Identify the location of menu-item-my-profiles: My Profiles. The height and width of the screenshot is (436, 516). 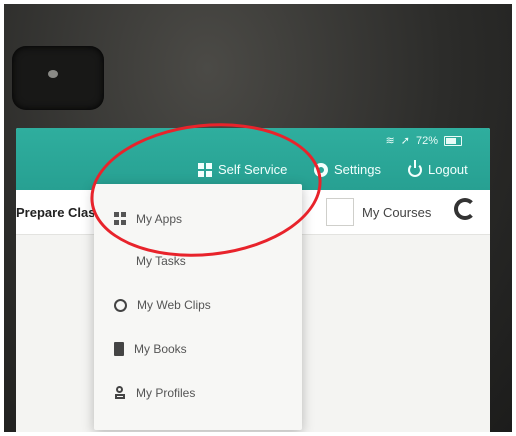
(154, 393).